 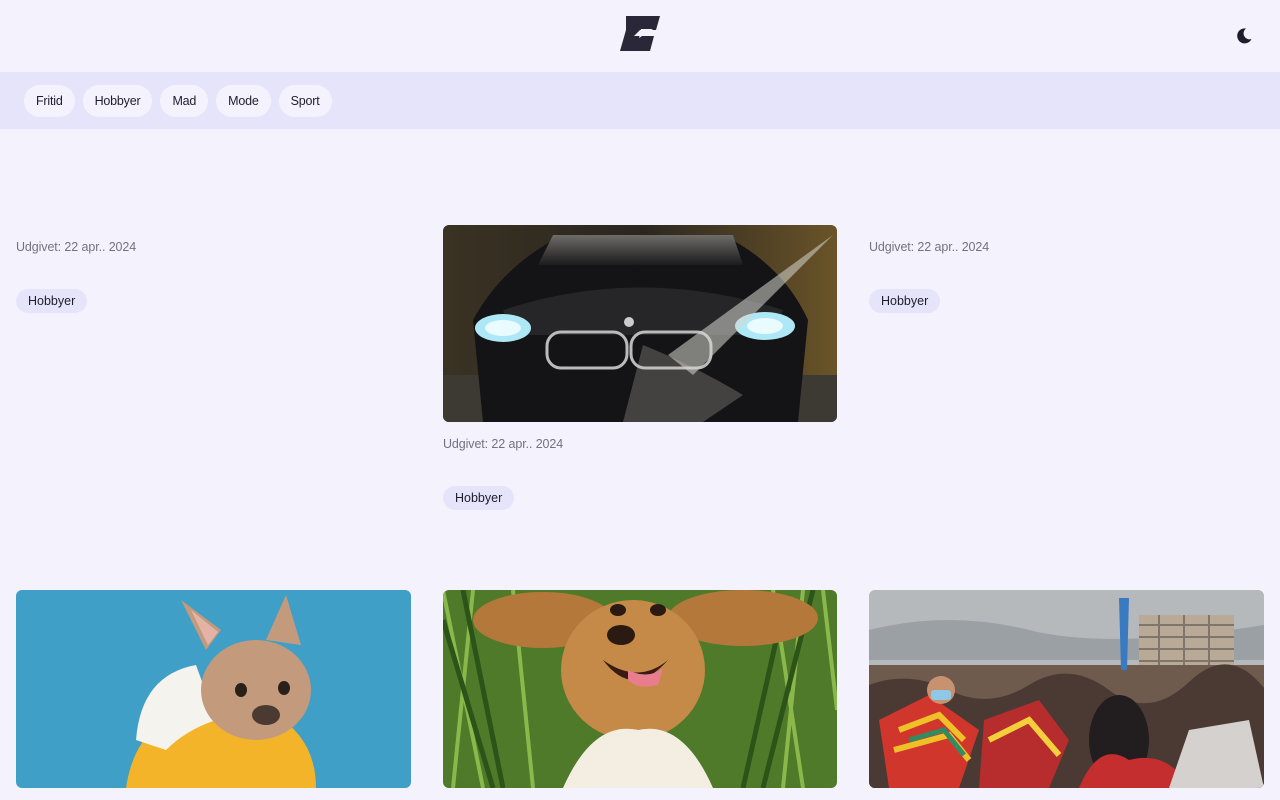 I want to click on french-bulldog-image, so click(x=213, y=689).